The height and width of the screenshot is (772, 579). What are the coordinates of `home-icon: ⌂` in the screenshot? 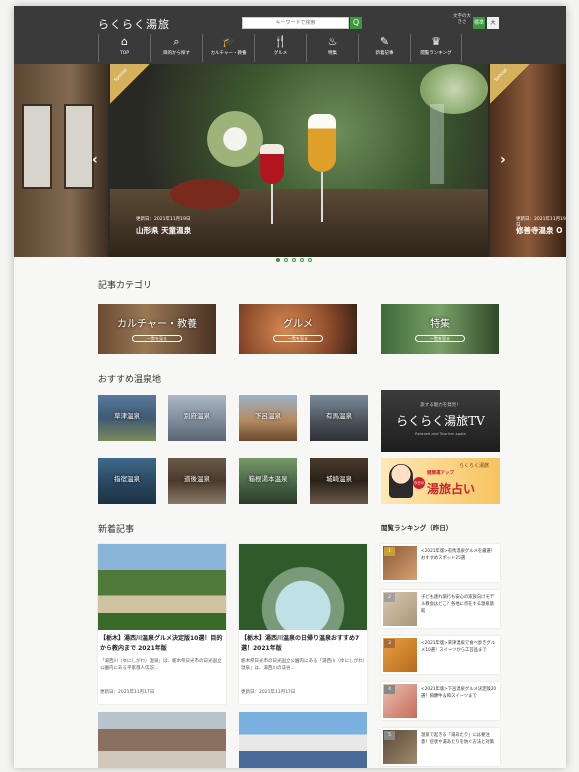 It's located at (124, 41).